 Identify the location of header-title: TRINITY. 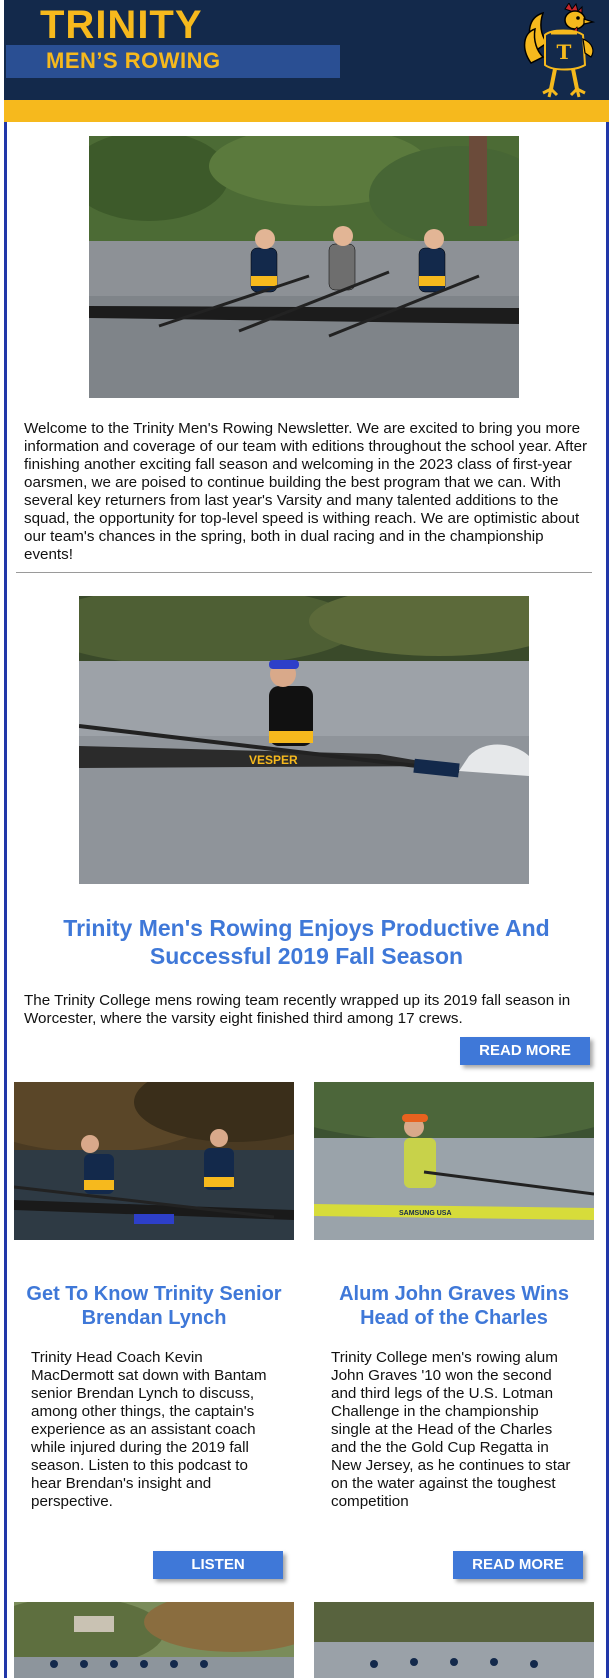
(121, 25).